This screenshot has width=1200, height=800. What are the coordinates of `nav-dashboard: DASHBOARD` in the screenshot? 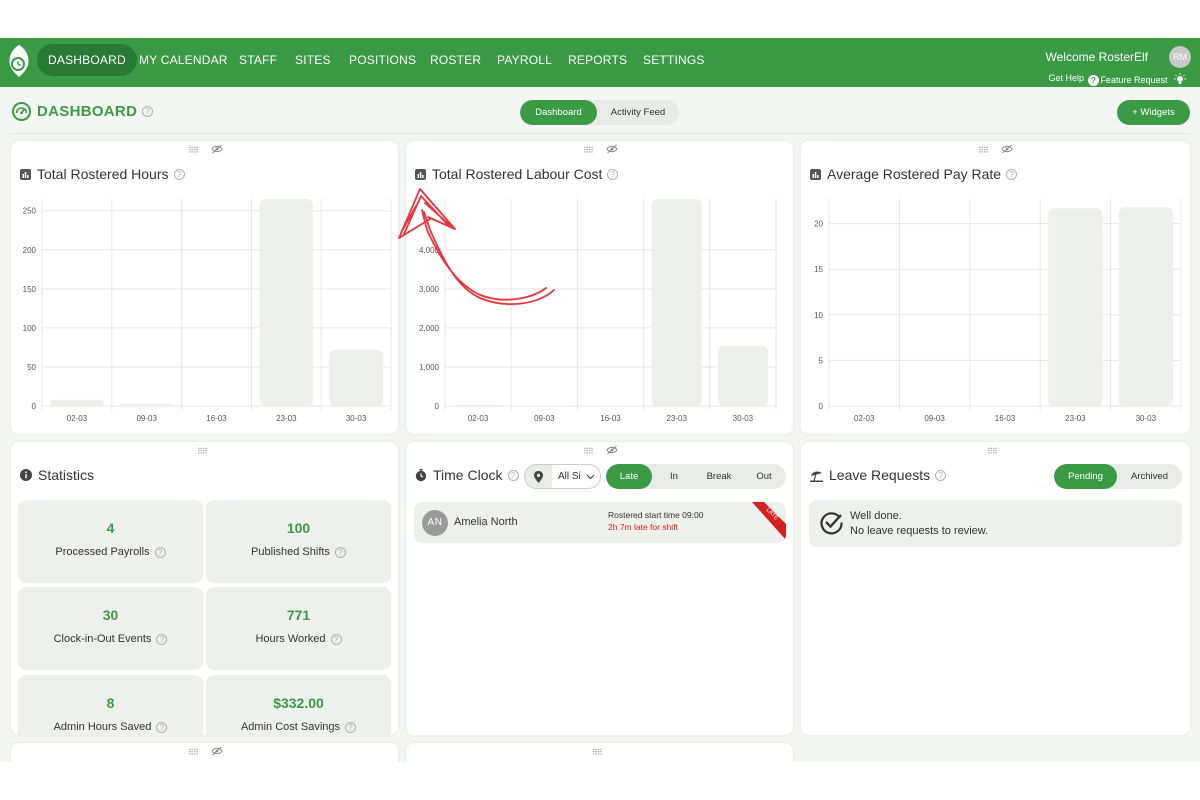 It's located at (87, 60).